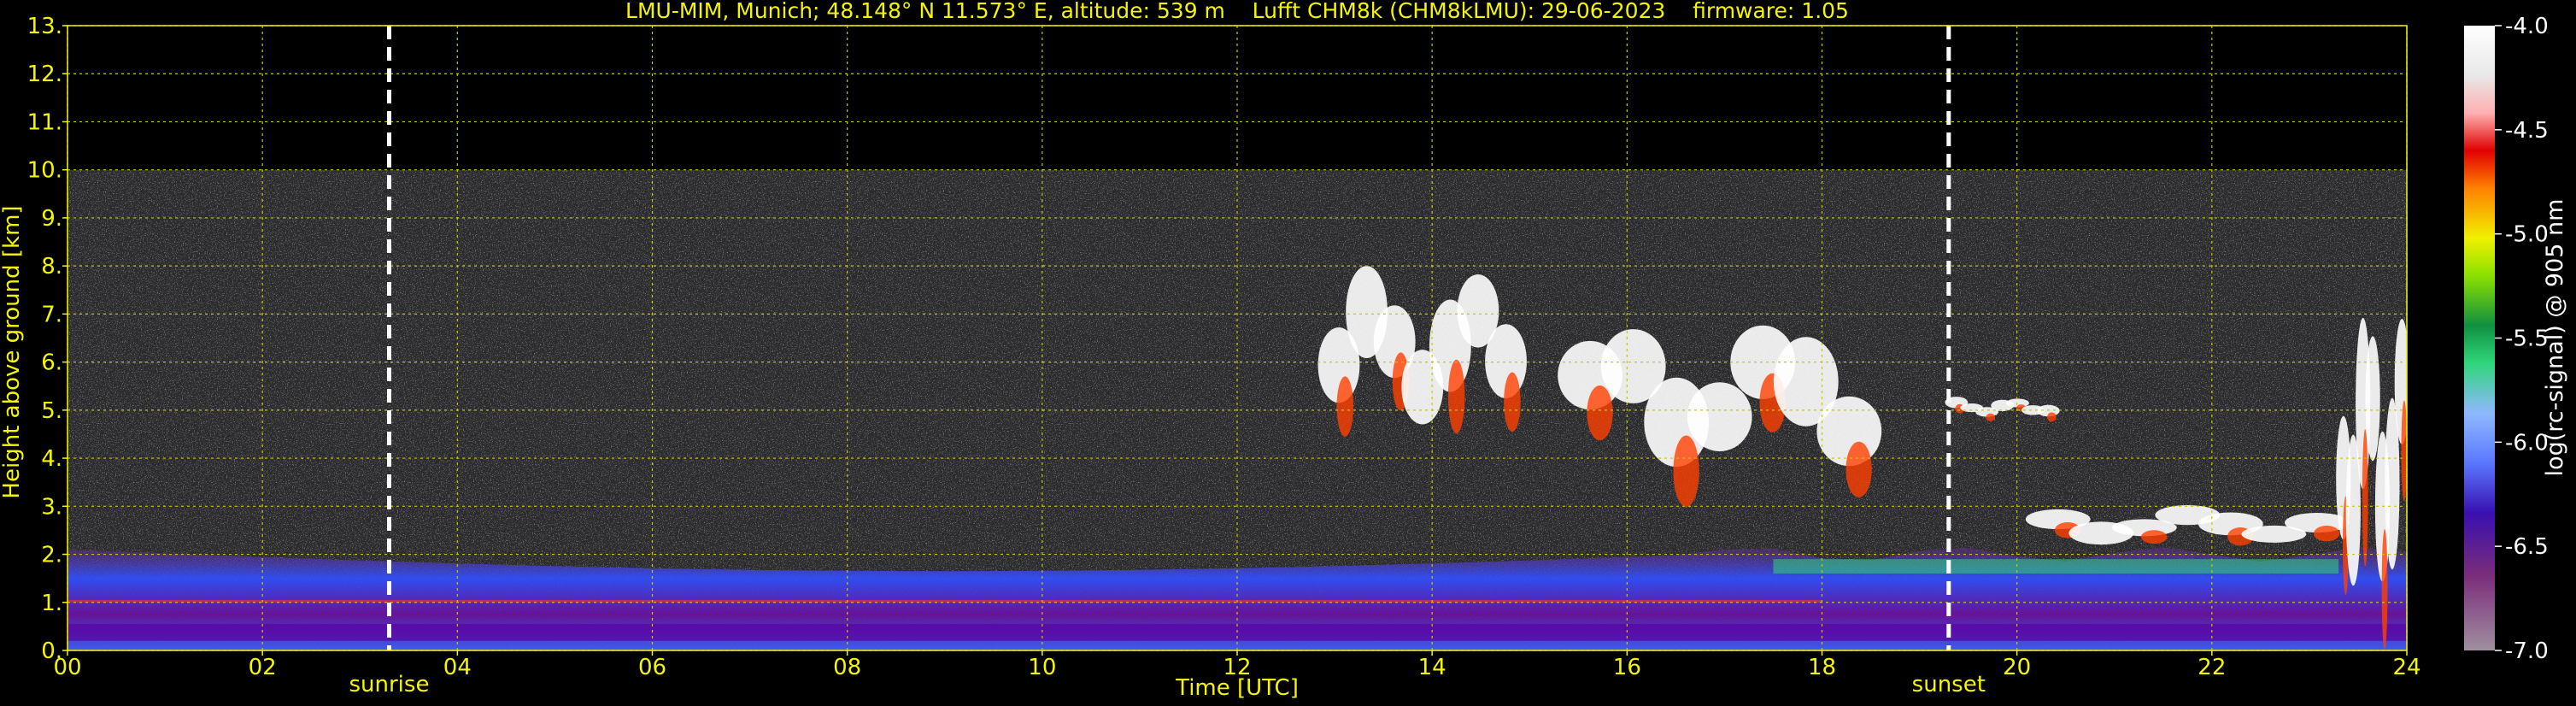 This screenshot has width=2576, height=706. Describe the element at coordinates (2479, 338) in the screenshot. I see `colorbar-gradient` at that location.